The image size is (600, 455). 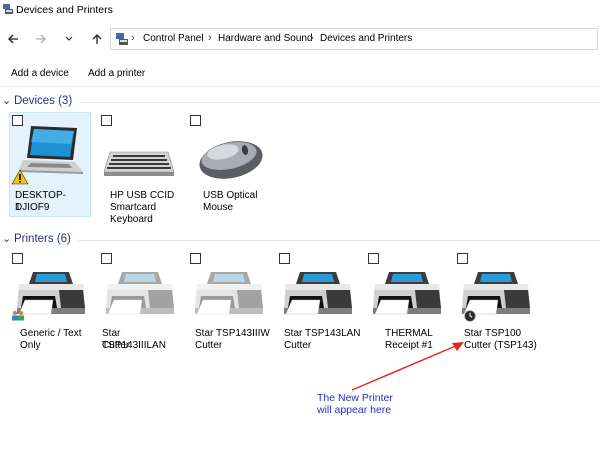 What do you see at coordinates (470, 316) in the screenshot?
I see `clock-icon` at bounding box center [470, 316].